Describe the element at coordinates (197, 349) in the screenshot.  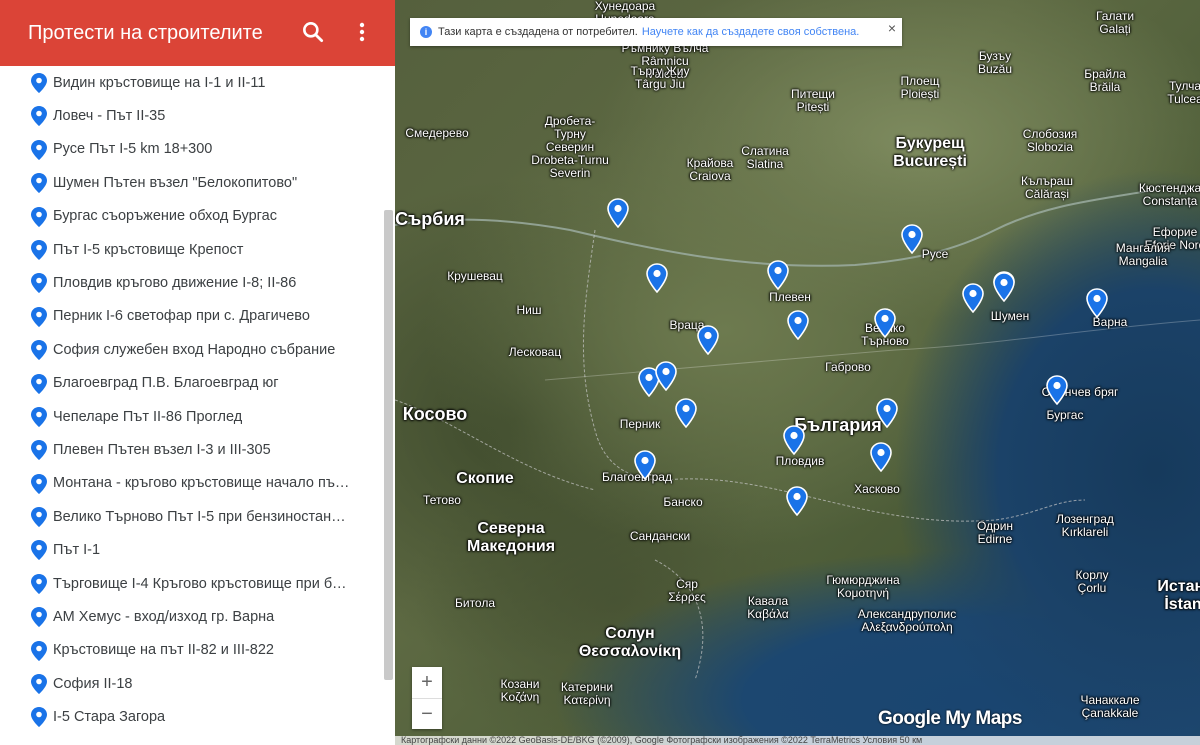
I see `list-item: София служебен вход Народно събрание` at that location.